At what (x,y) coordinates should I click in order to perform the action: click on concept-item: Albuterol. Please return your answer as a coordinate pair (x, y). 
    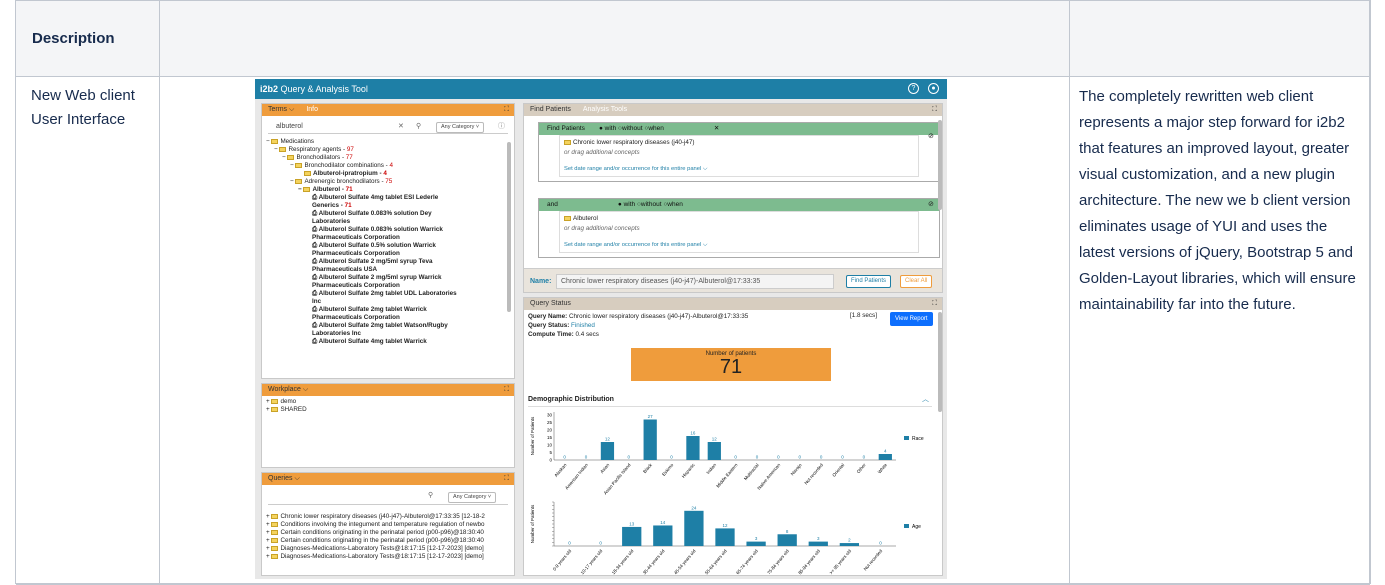
    Looking at the image, I should click on (739, 219).